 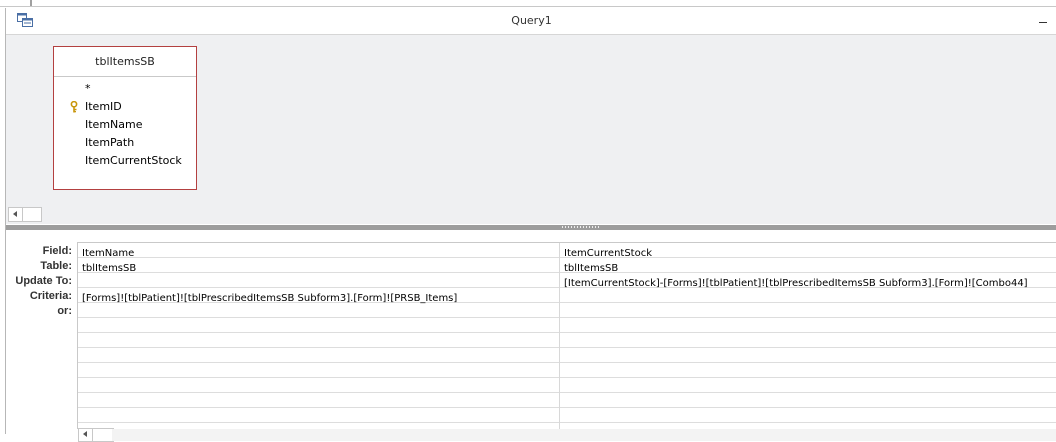 What do you see at coordinates (43, 281) in the screenshot?
I see `row-label-update-to: Update To:` at bounding box center [43, 281].